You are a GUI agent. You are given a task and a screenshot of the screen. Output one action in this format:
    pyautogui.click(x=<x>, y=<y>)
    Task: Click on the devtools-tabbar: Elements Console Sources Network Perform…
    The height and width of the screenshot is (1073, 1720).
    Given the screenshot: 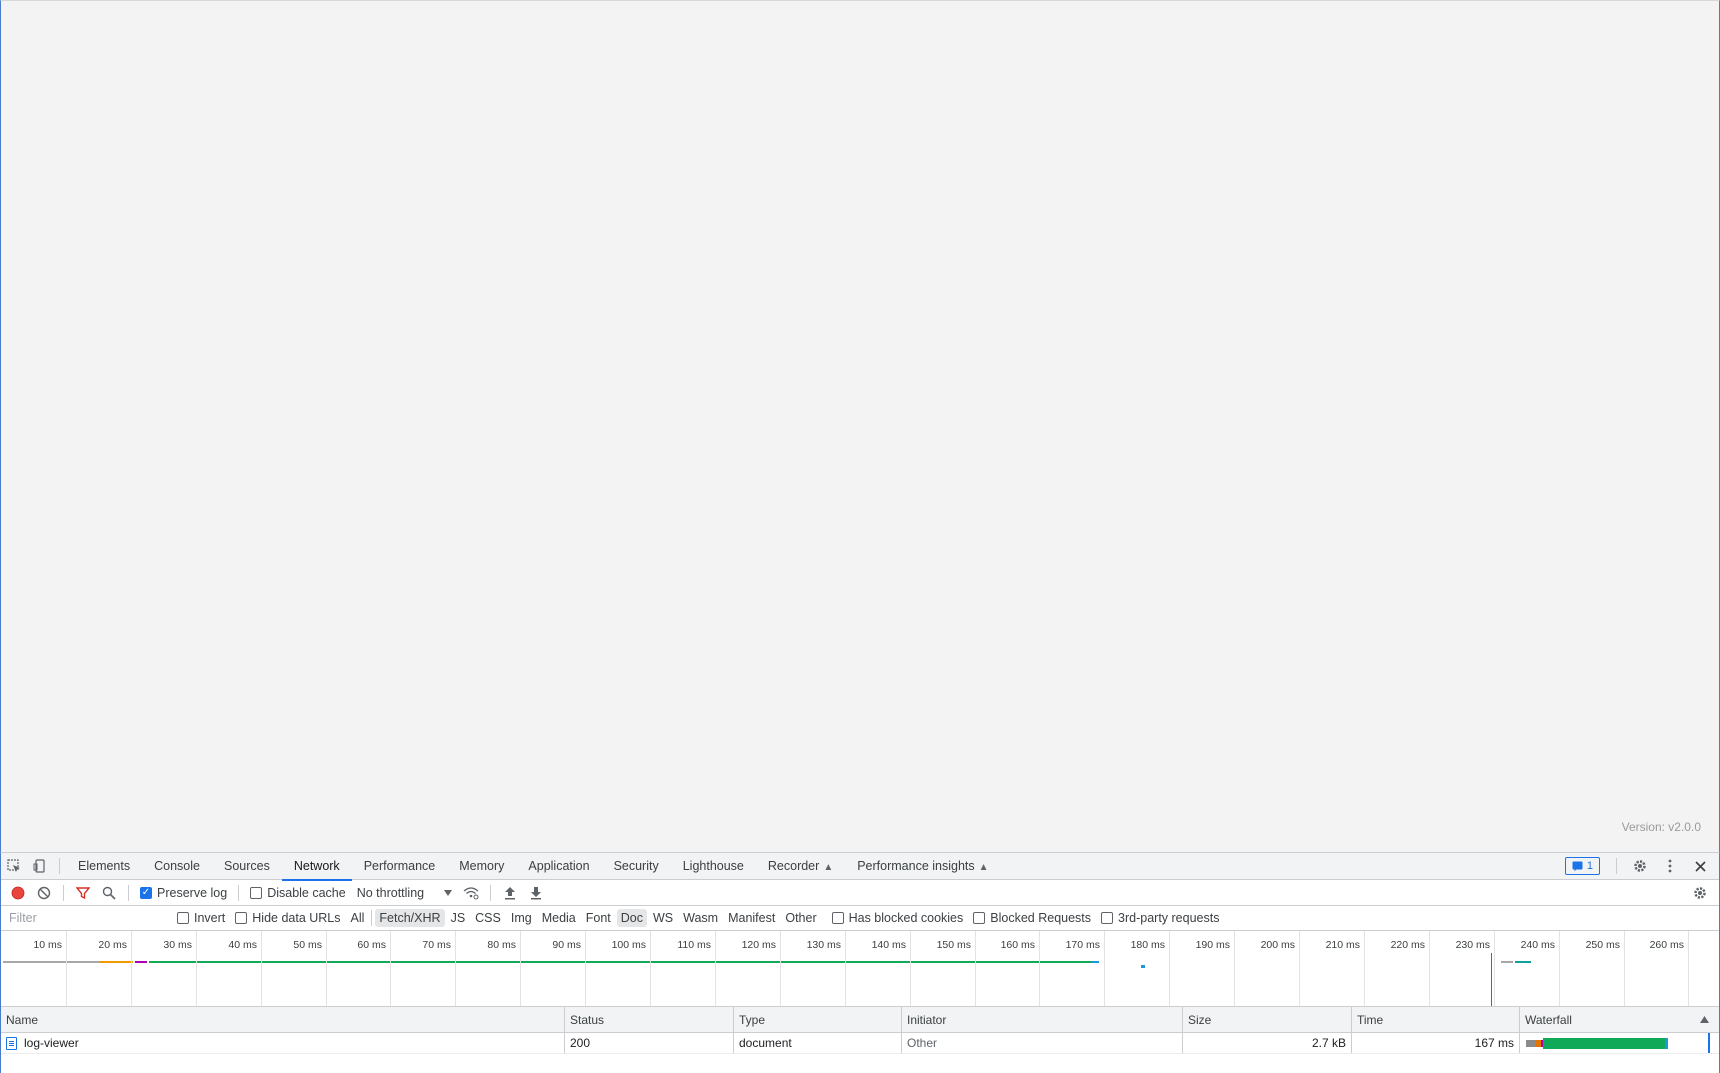 What is the action you would take?
    pyautogui.click(x=860, y=867)
    